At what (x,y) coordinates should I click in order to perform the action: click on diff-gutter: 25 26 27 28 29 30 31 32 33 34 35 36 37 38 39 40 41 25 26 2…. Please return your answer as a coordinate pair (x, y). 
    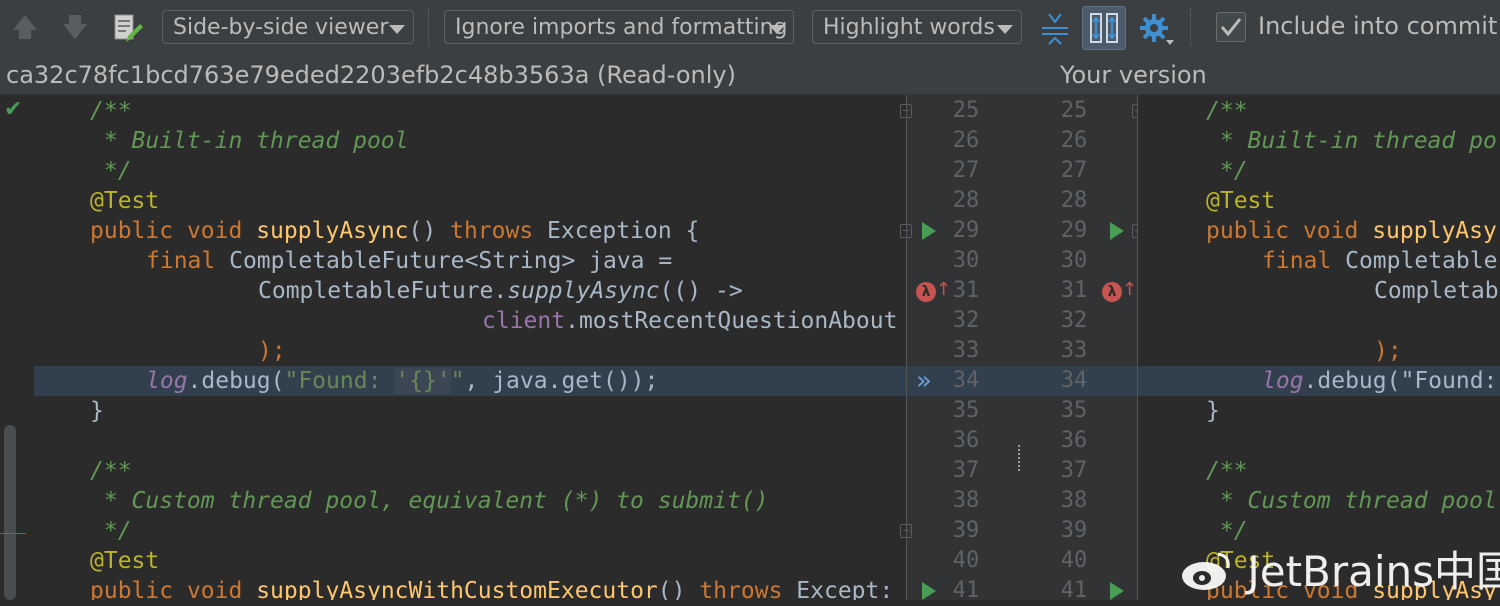
    Looking at the image, I should click on (1022, 349).